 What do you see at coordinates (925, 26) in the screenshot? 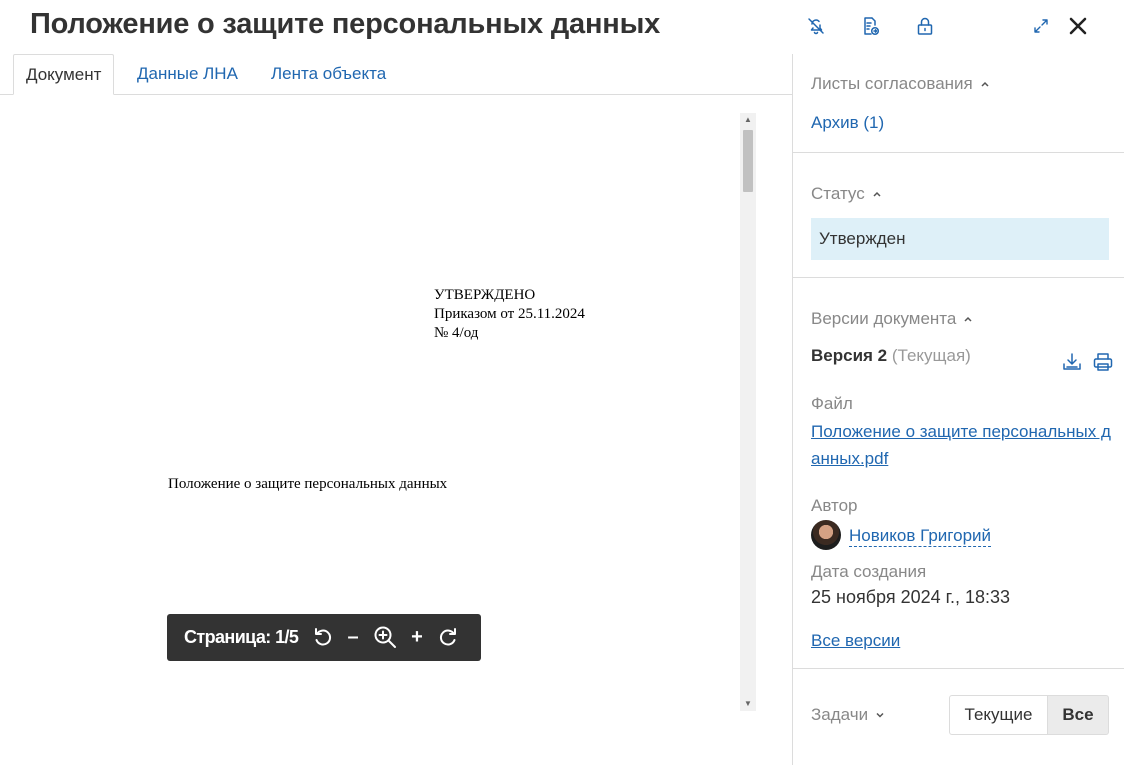
I see `lock-icon` at bounding box center [925, 26].